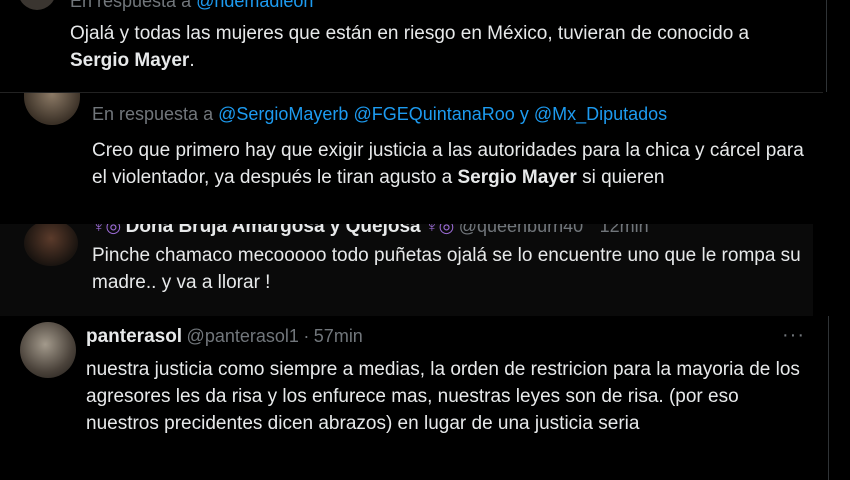 This screenshot has width=850, height=480. Describe the element at coordinates (433, 114) in the screenshot. I see `mention-link: @FGEQuintanaRoo` at that location.